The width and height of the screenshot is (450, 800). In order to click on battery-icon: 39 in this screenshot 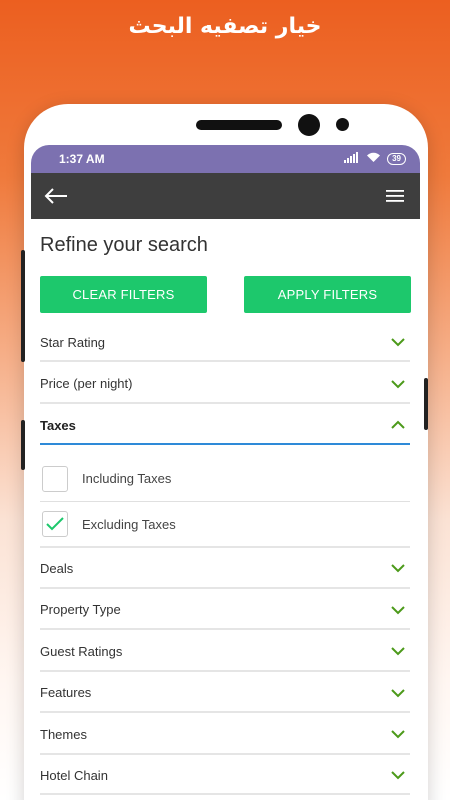, I will do `click(396, 159)`.